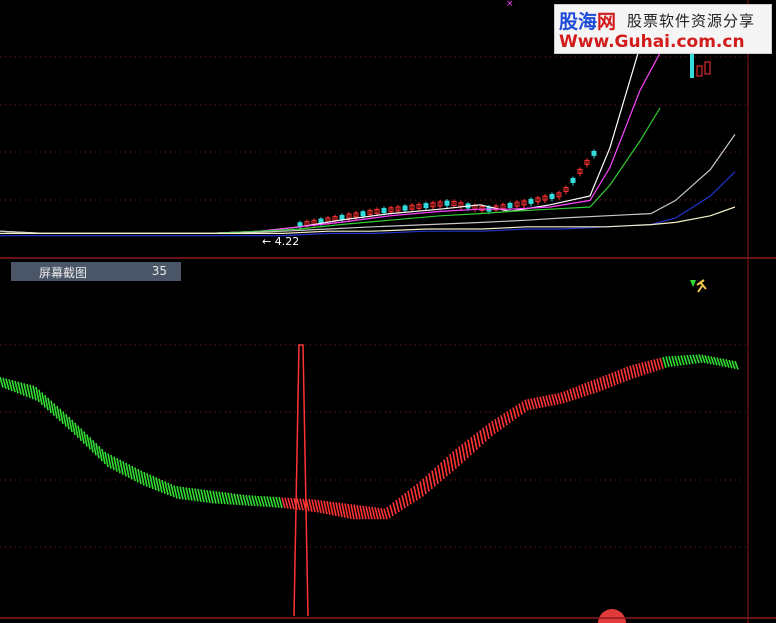 This screenshot has height=623, width=776. I want to click on watermark-brand: 股海网, so click(587, 20).